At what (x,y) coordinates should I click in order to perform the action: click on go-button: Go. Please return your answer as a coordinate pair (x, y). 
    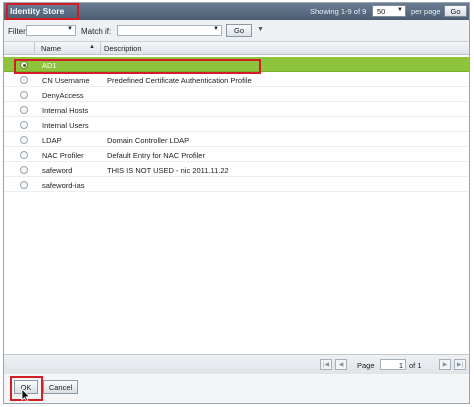
    Looking at the image, I should click on (455, 11).